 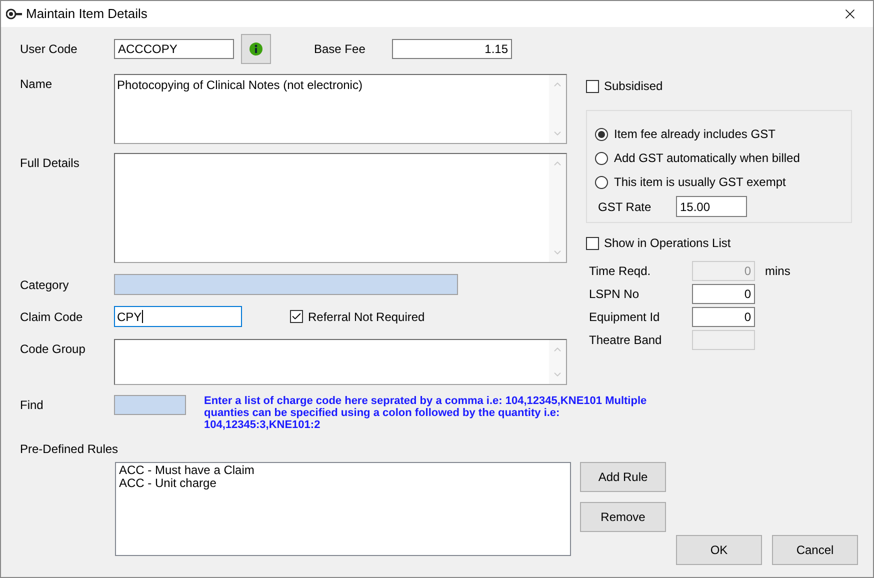 What do you see at coordinates (343, 483) in the screenshot?
I see `rule-item: ACC - Unit charge` at bounding box center [343, 483].